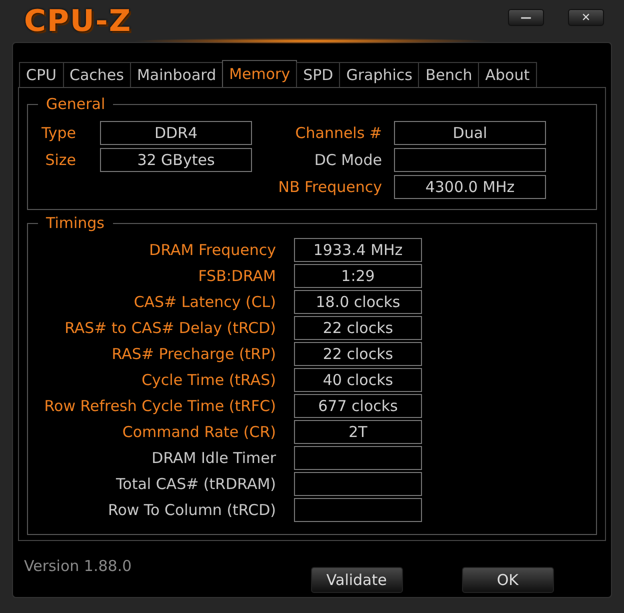  I want to click on field-label: DRAM Frequency, so click(212, 250).